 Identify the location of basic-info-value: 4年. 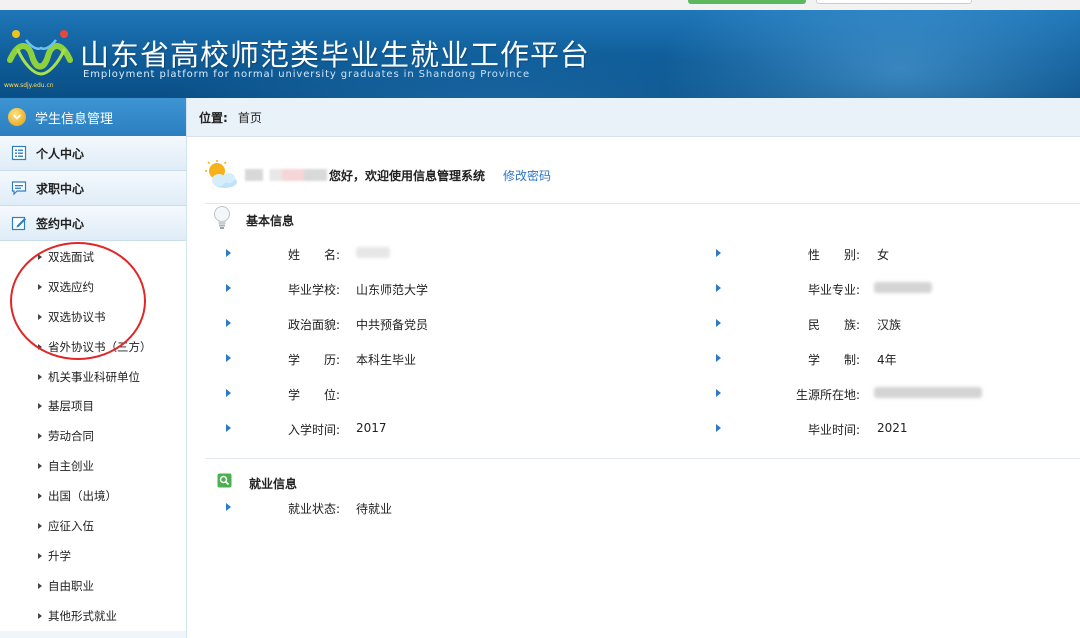
(887, 360).